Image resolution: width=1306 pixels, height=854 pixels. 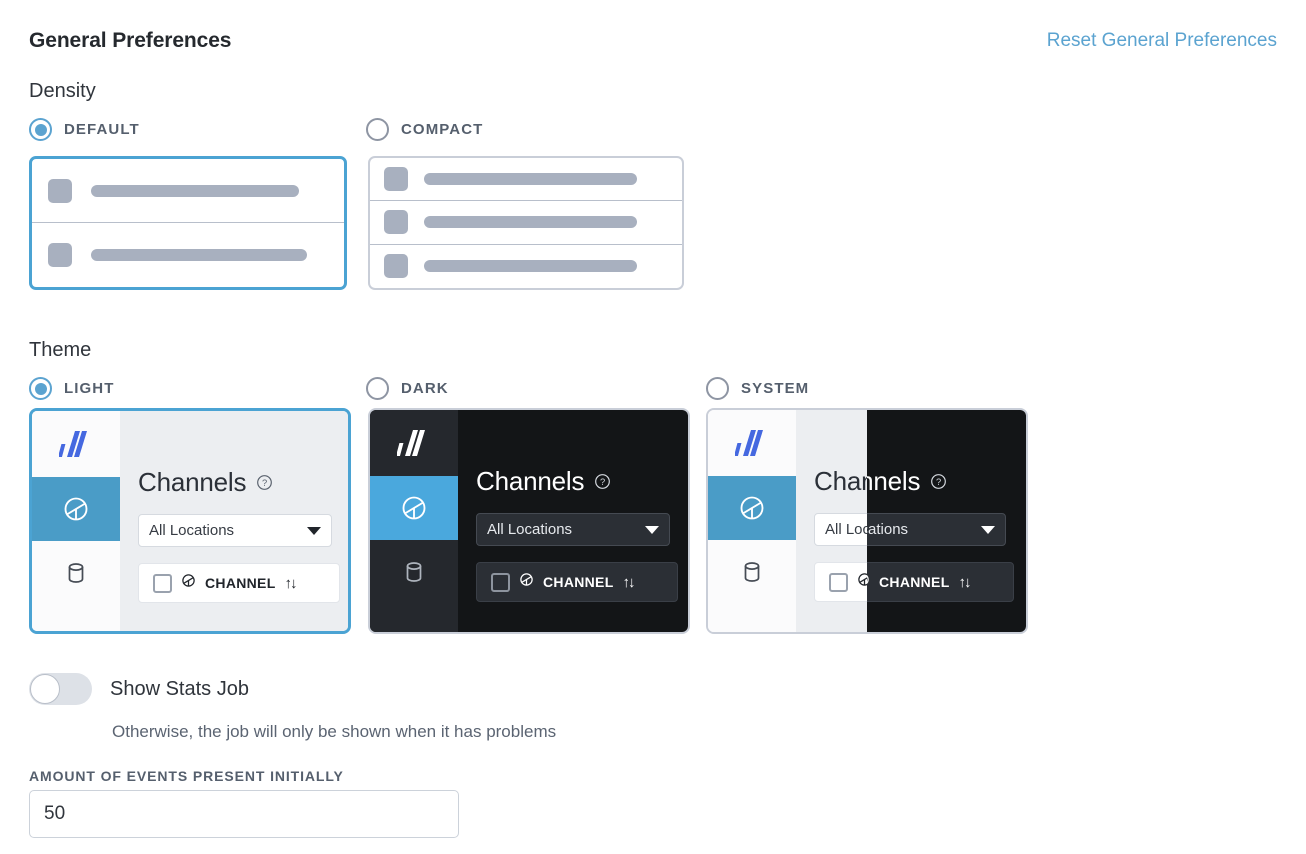 What do you see at coordinates (186, 776) in the screenshot?
I see `events-field-label: AMOUNT OF EVENTS PRESENT INITIALLY` at bounding box center [186, 776].